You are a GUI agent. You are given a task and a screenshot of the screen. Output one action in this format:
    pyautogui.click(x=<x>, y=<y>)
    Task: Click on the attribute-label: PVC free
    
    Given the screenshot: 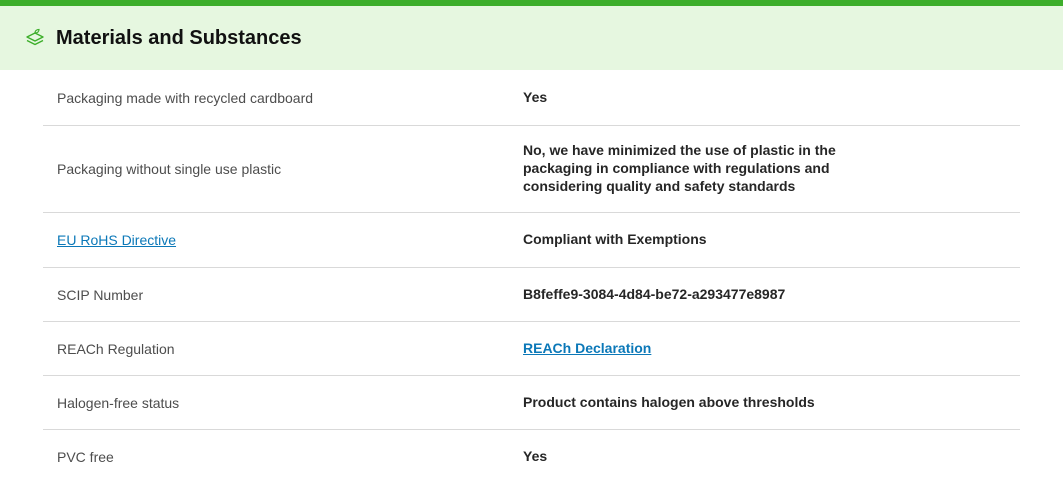 What is the action you would take?
    pyautogui.click(x=85, y=457)
    